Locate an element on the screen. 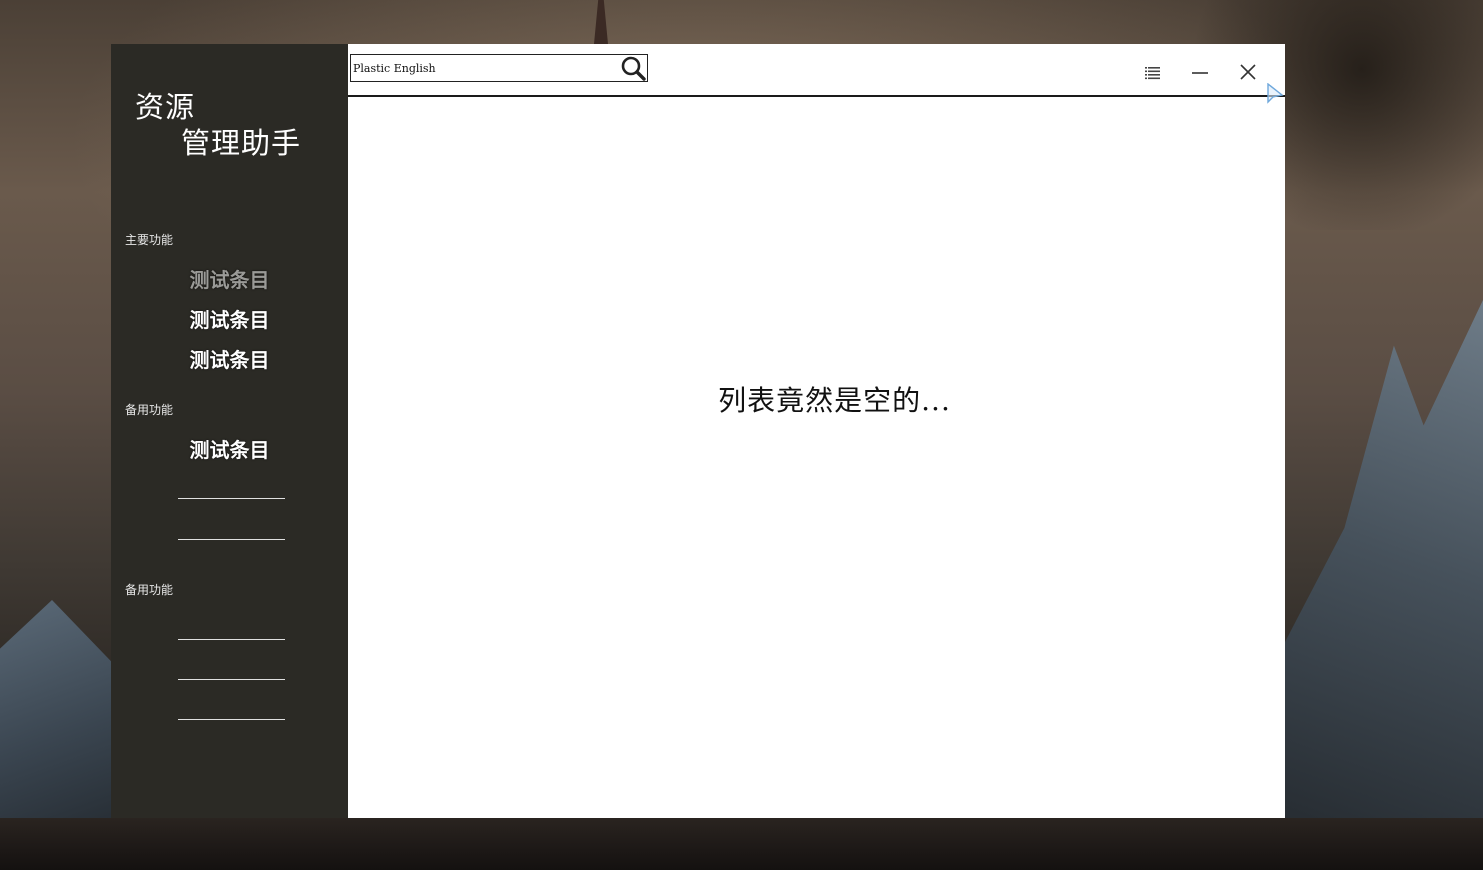  close-icon is located at coordinates (1248, 72).